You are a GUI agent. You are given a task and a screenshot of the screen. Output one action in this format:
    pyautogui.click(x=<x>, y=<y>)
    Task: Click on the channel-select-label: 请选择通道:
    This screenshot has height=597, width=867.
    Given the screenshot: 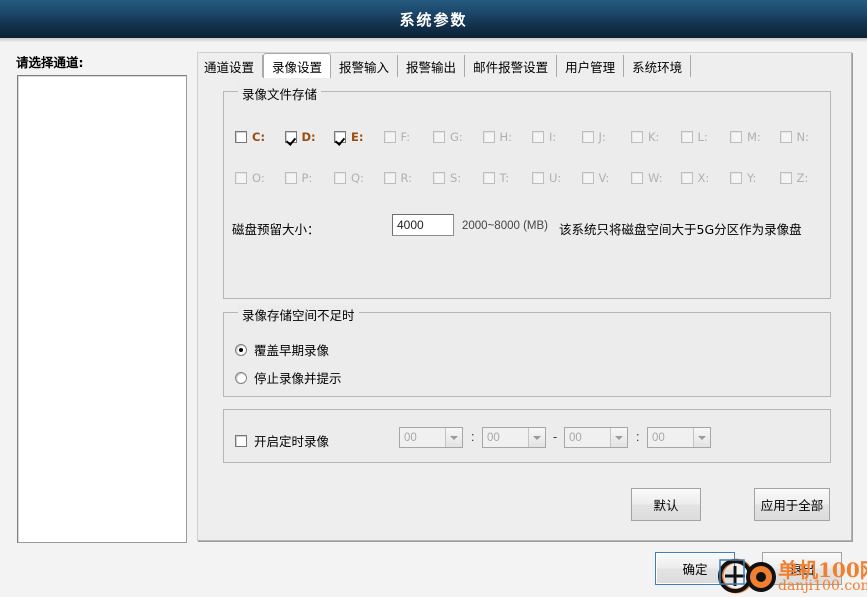 What is the action you would take?
    pyautogui.click(x=50, y=62)
    